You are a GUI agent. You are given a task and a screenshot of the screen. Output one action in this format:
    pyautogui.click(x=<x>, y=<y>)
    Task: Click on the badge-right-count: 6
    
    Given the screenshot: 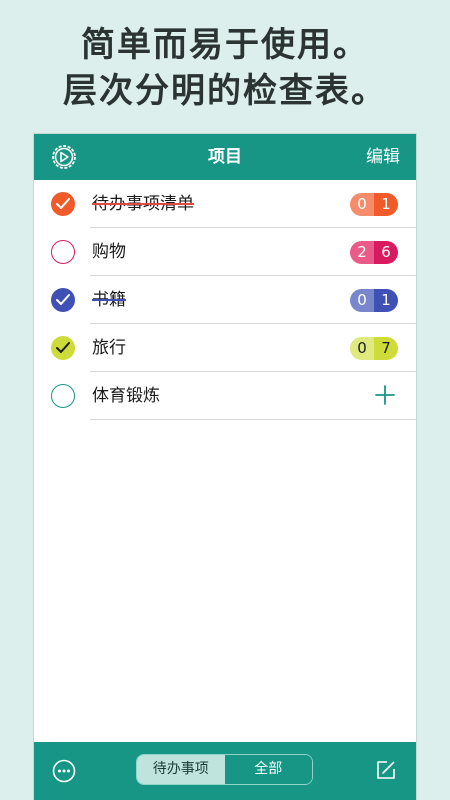 What is the action you would take?
    pyautogui.click(x=386, y=252)
    